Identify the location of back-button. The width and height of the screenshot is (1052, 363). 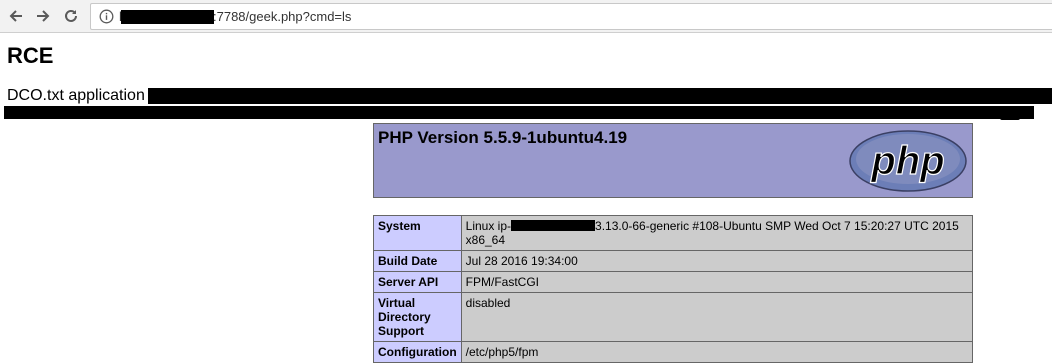
(16, 16).